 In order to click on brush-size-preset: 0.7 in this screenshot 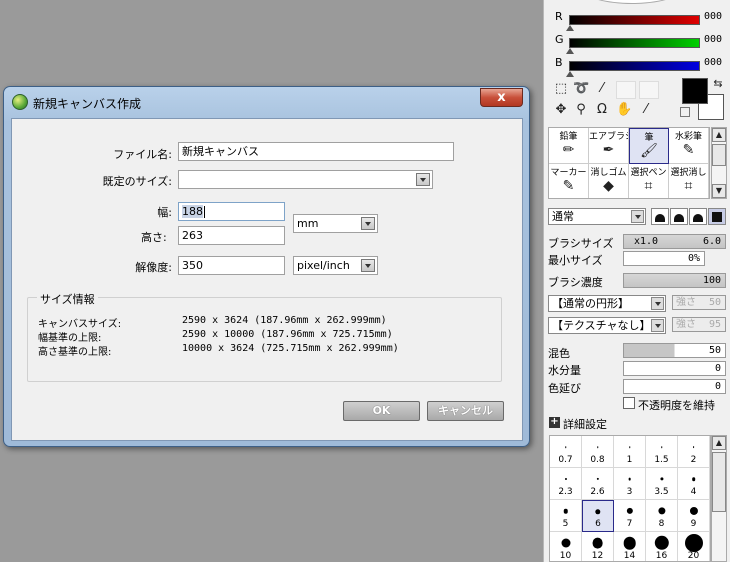, I will do `click(566, 452)`.